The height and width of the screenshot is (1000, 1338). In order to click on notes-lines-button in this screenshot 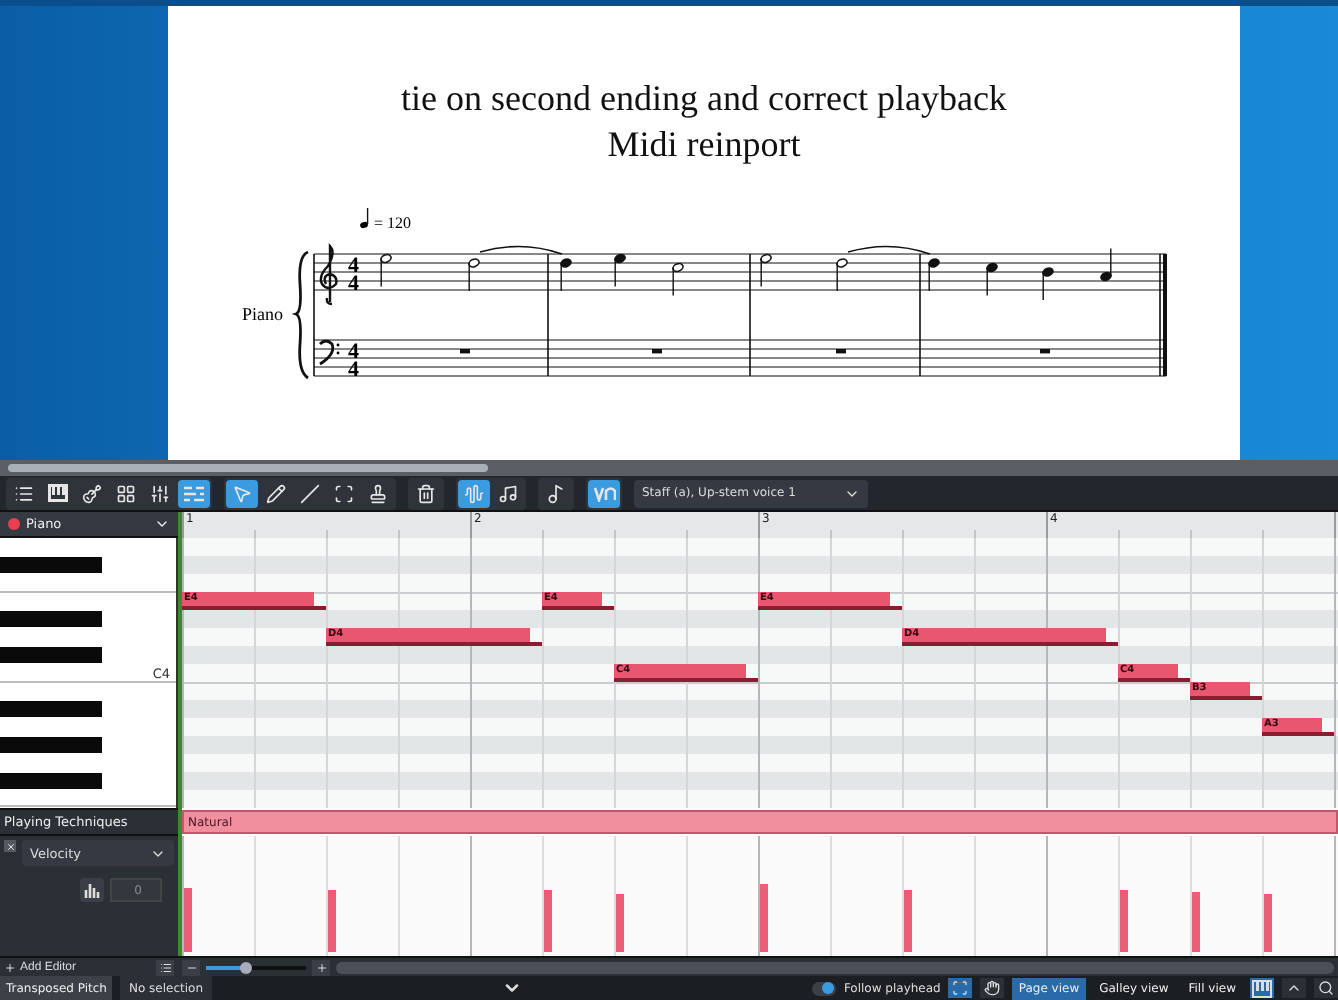, I will do `click(194, 493)`.